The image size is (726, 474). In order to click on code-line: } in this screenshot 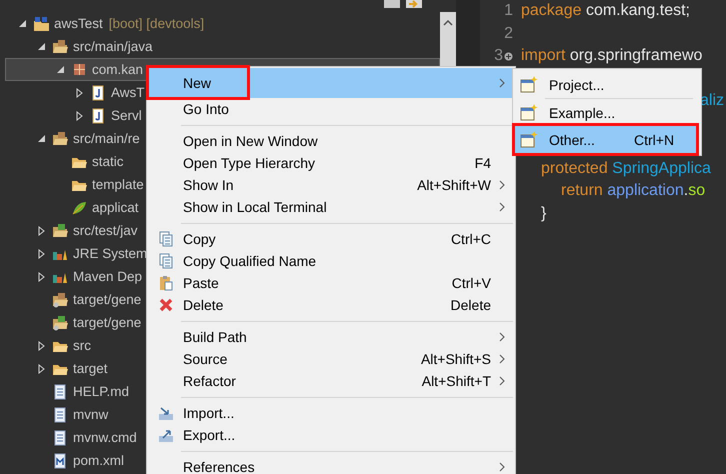, I will do `click(543, 213)`.